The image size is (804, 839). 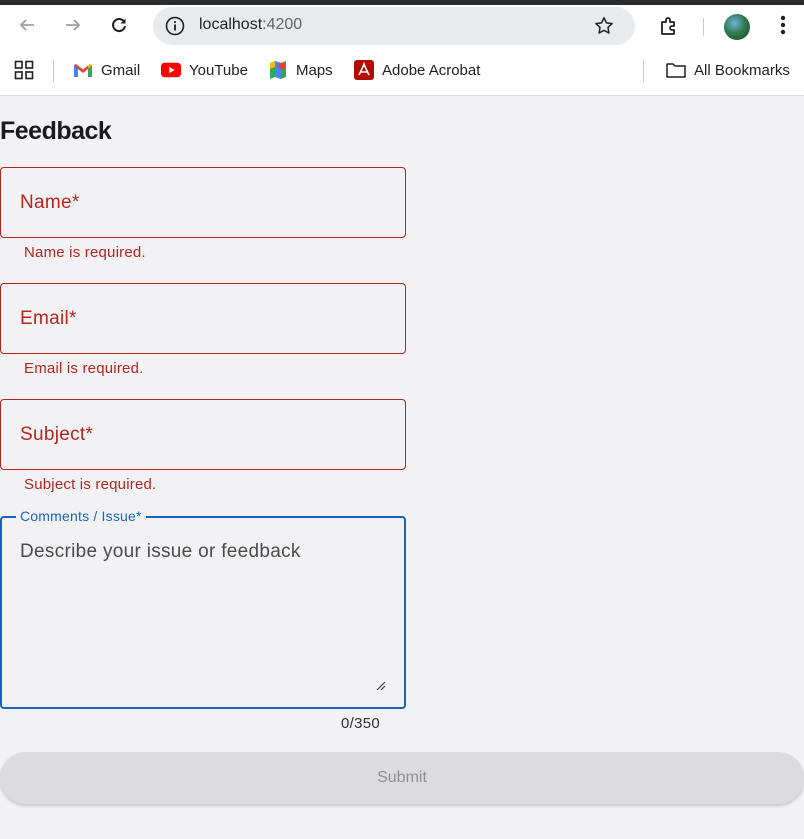 What do you see at coordinates (50, 202) in the screenshot?
I see `name-field-label: Name*` at bounding box center [50, 202].